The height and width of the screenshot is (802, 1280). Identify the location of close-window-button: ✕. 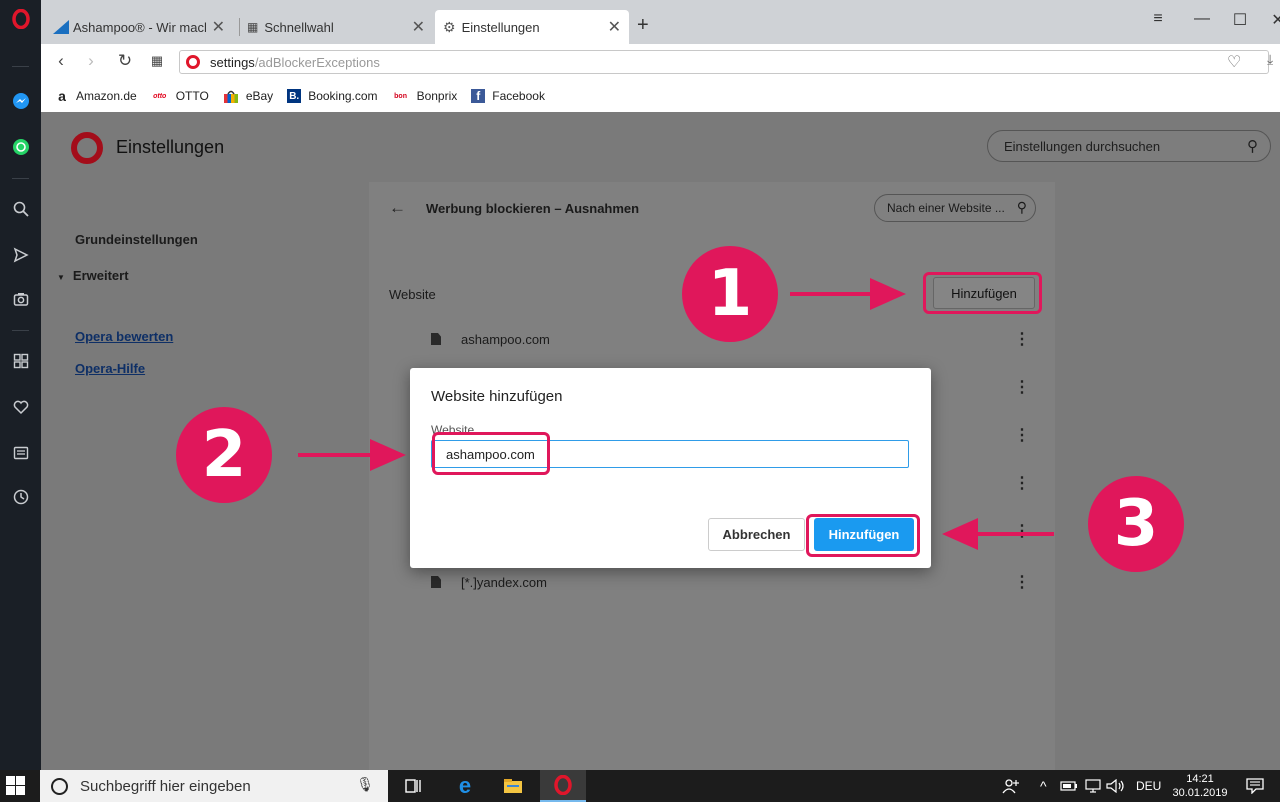
(1271, 20).